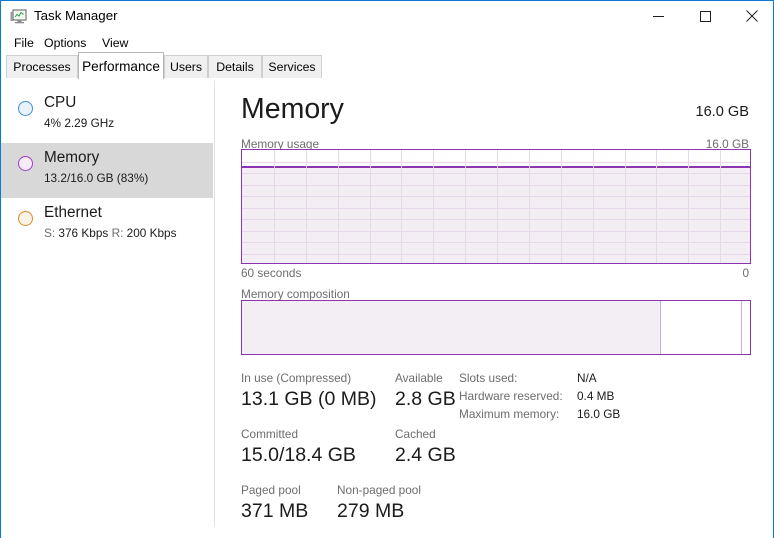 The width and height of the screenshot is (774, 538). I want to click on minimize-button, so click(658, 16).